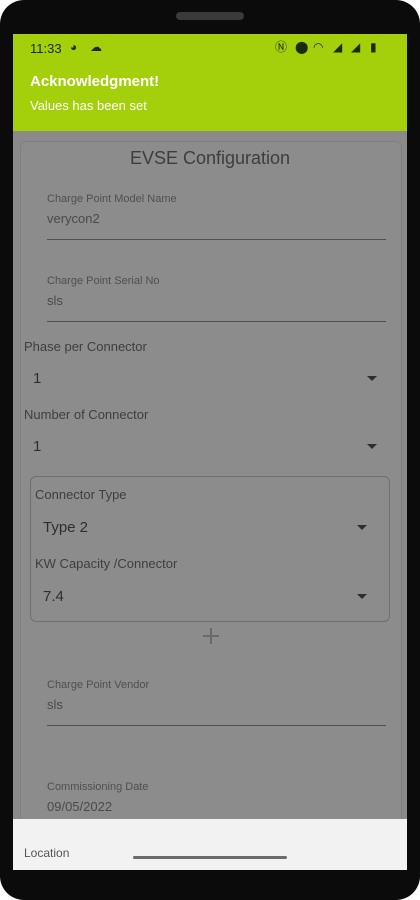 This screenshot has width=420, height=900. Describe the element at coordinates (53, 596) in the screenshot. I see `kw-capacity-select: 7.4` at that location.